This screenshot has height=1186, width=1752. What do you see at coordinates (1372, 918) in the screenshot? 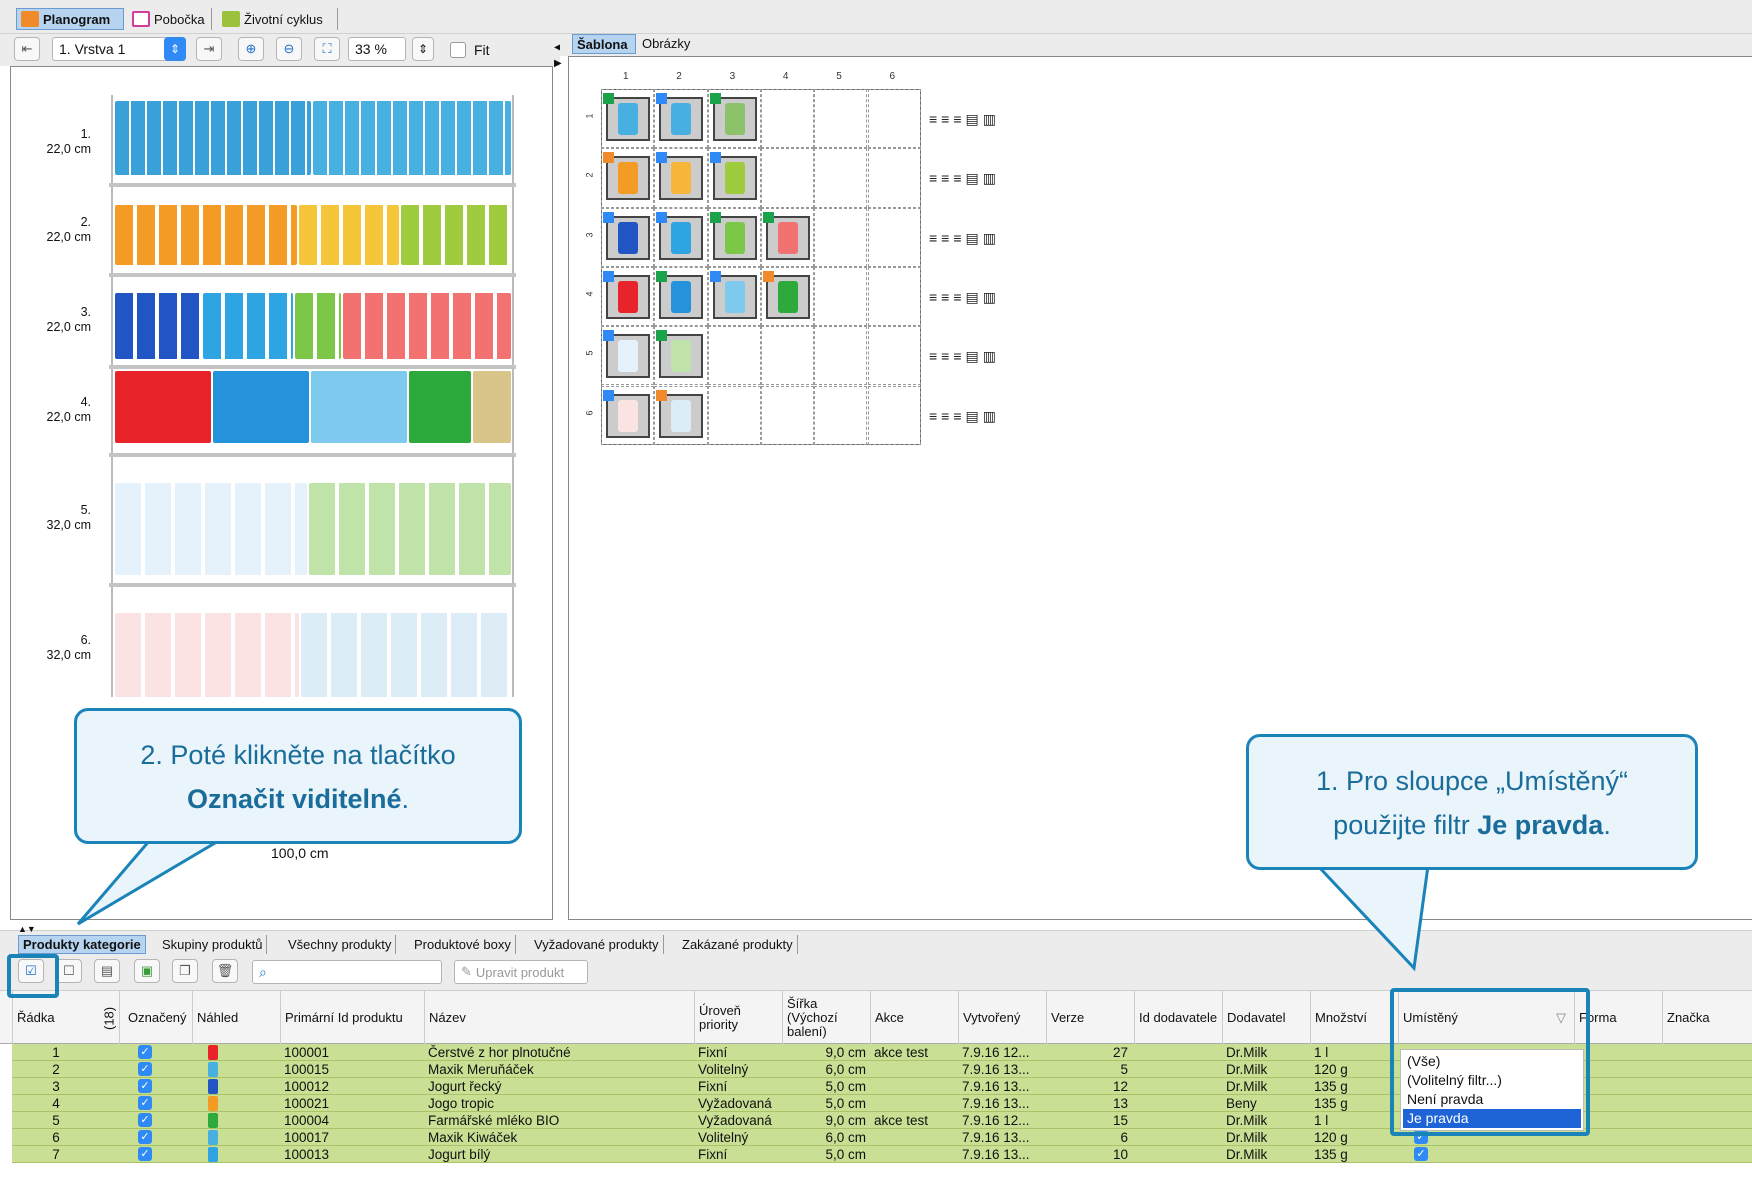
I see `callout-1-pointer` at bounding box center [1372, 918].